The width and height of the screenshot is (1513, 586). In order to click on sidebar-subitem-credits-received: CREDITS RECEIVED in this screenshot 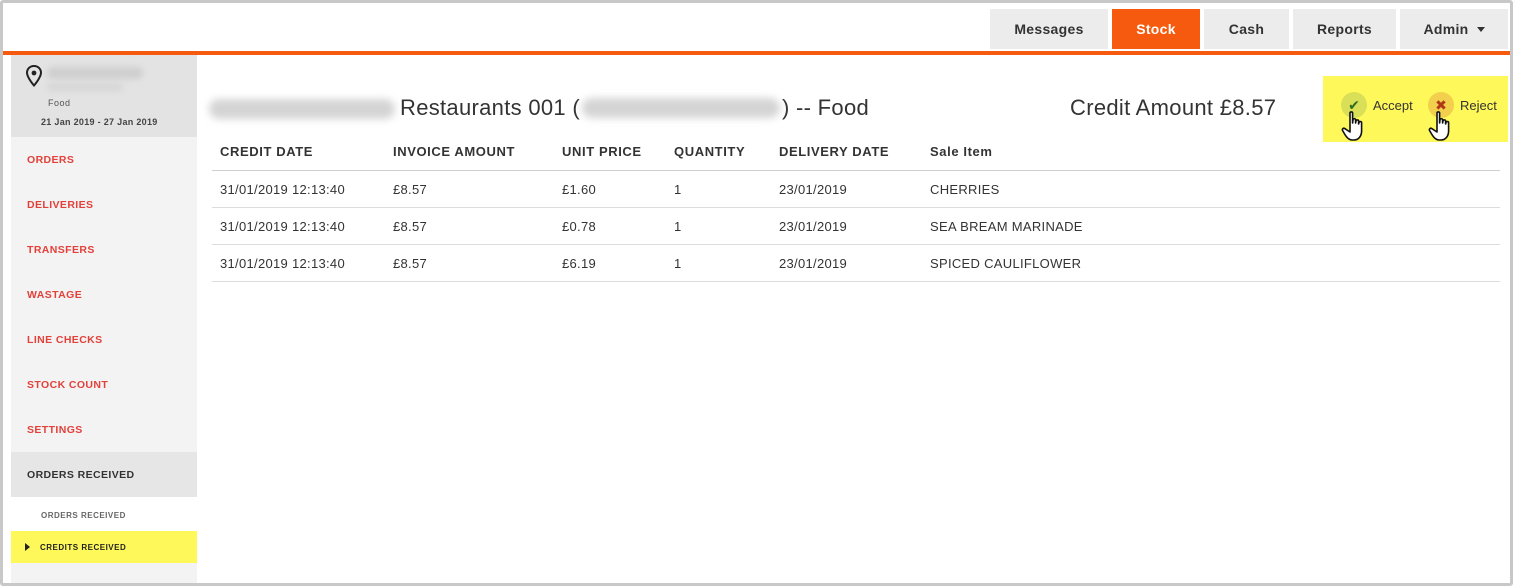, I will do `click(104, 547)`.